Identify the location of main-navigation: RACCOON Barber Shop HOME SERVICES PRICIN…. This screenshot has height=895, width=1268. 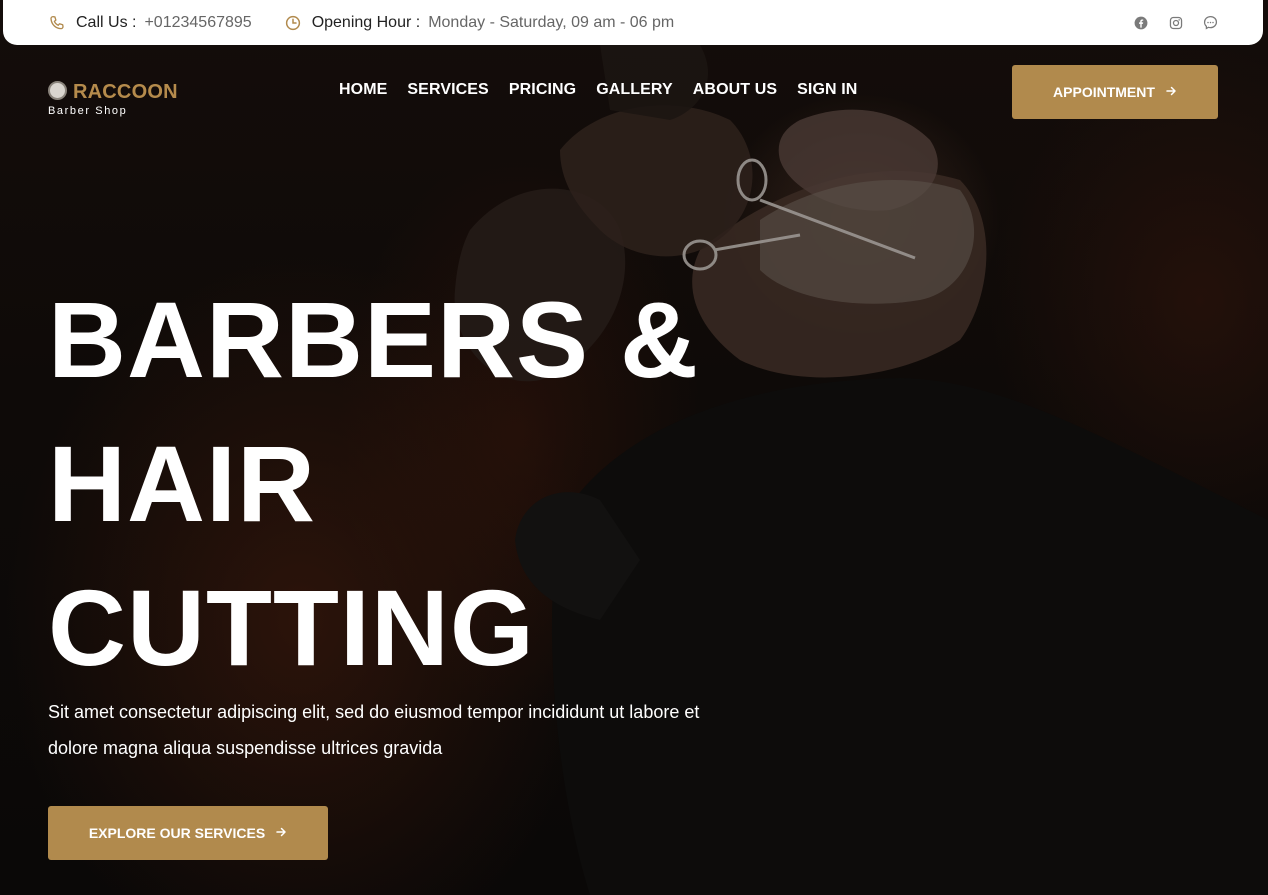
(634, 92).